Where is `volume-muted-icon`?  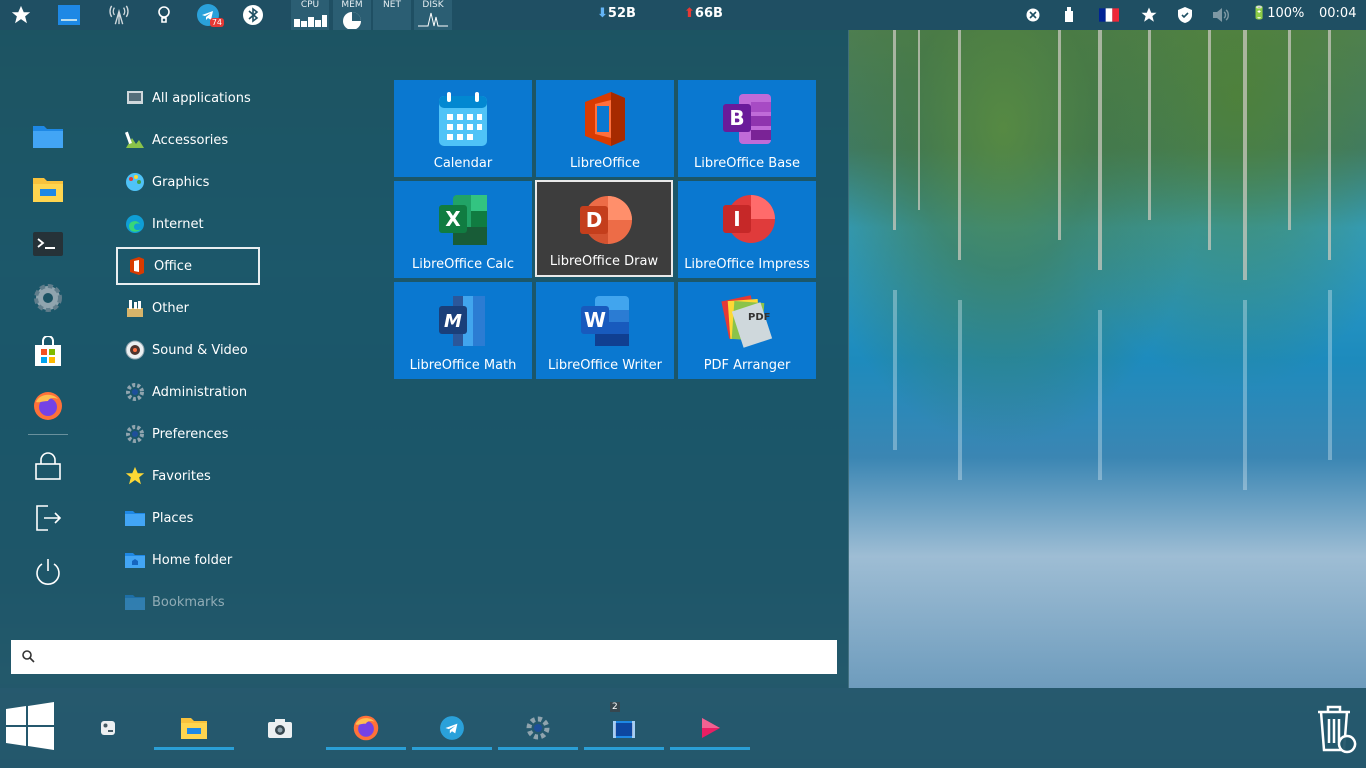 volume-muted-icon is located at coordinates (1221, 15).